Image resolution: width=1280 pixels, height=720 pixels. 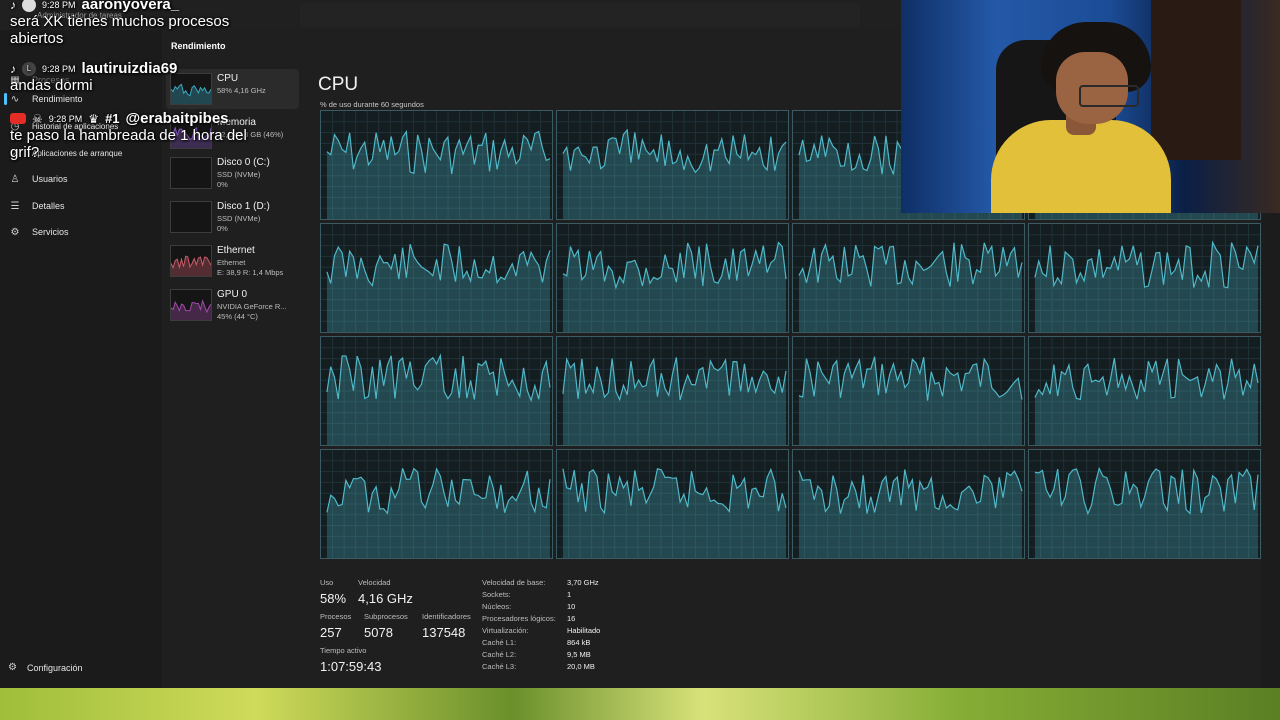 What do you see at coordinates (1109, 96) in the screenshot?
I see `webcam-glasses` at bounding box center [1109, 96].